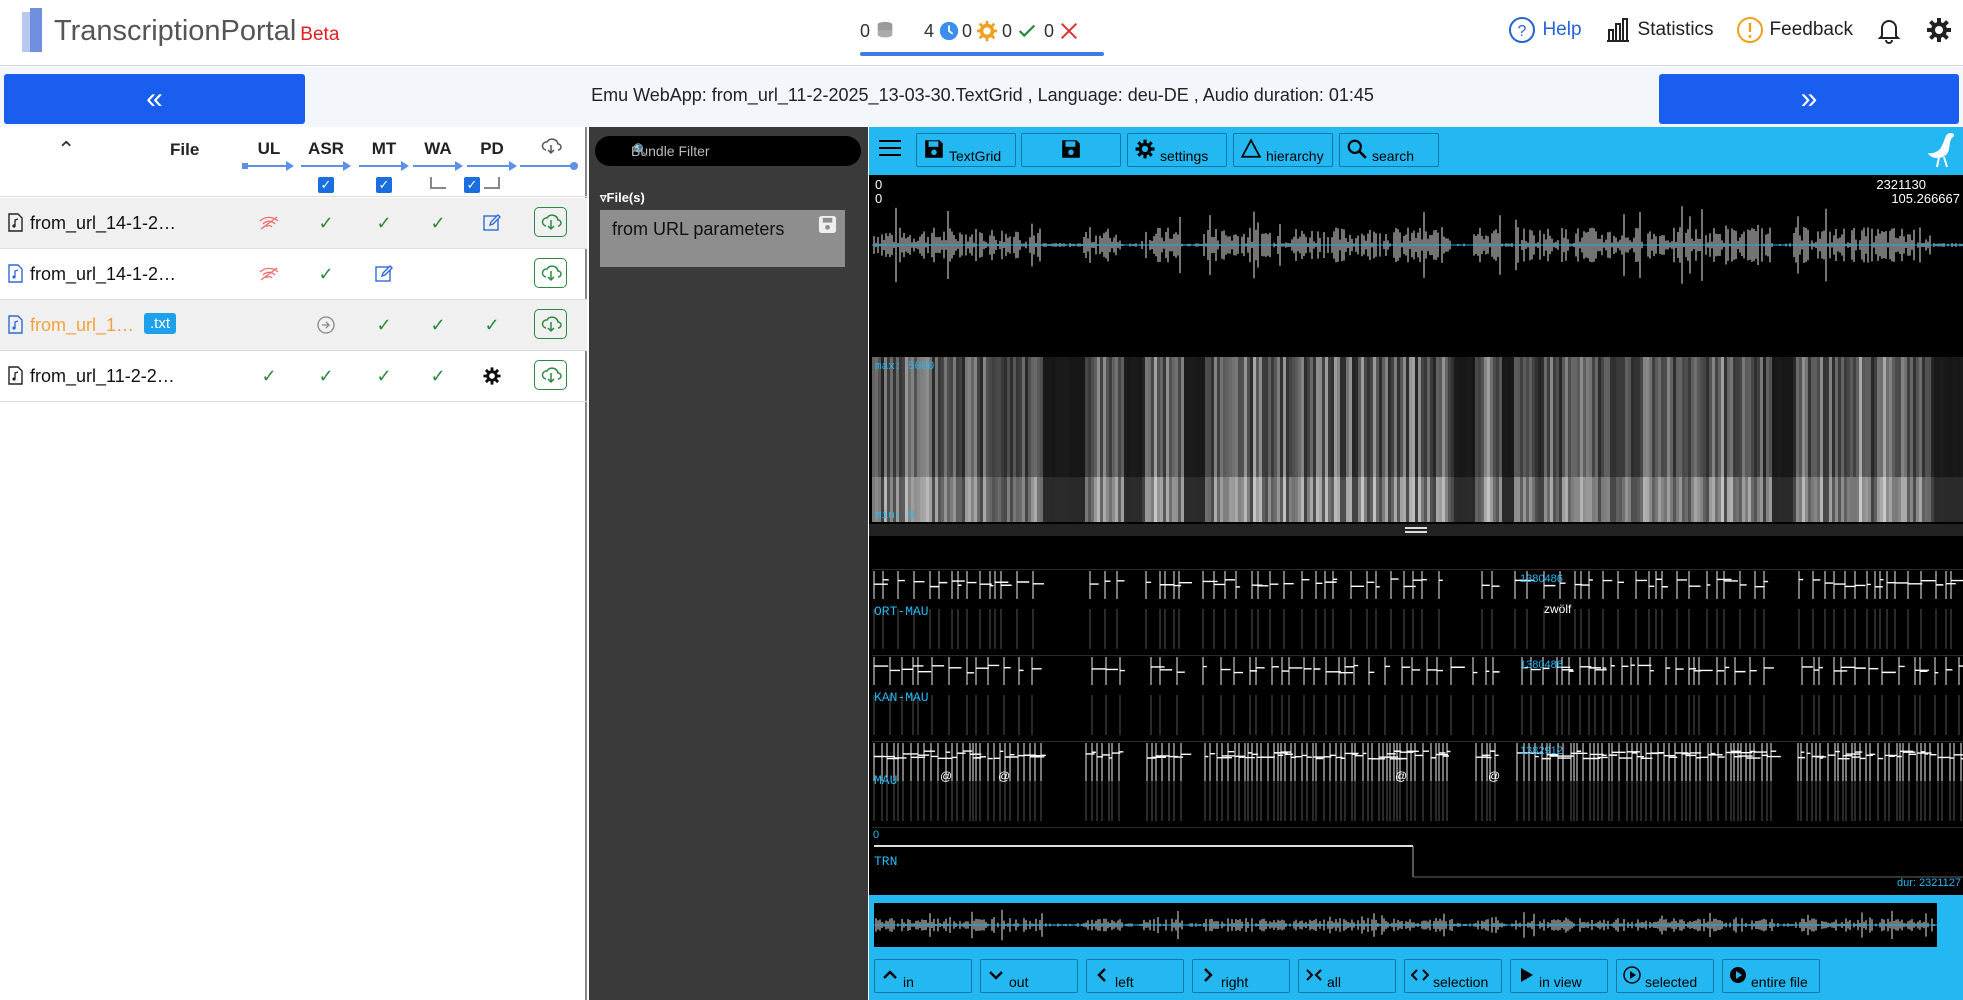 The image size is (1963, 1000). Describe the element at coordinates (879, 198) in the screenshot. I see `wave-start-time: 0` at that location.